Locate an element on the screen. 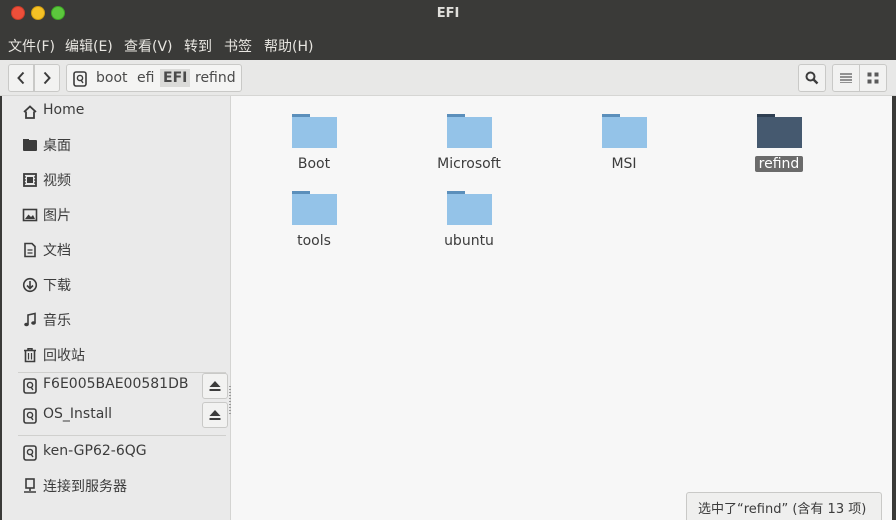 This screenshot has height=520, width=896. sidebar-item-label: 图片 is located at coordinates (57, 216).